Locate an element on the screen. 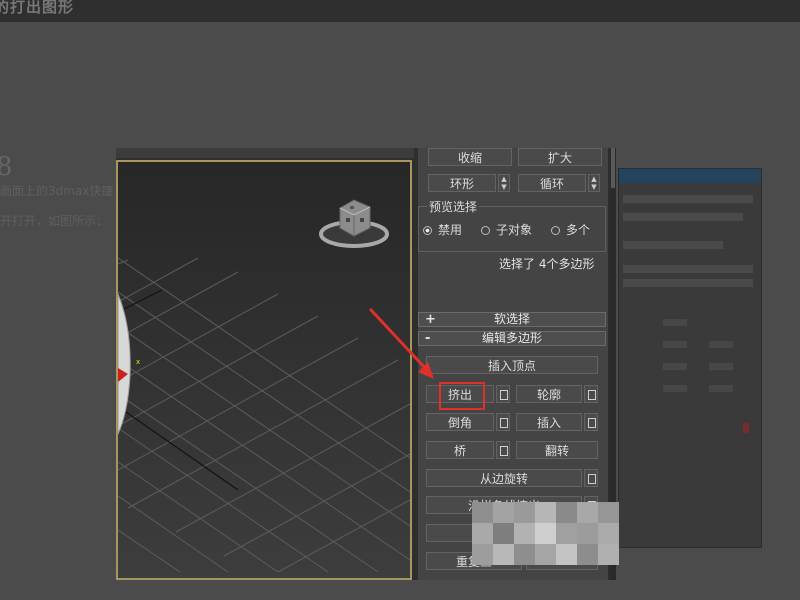 The width and height of the screenshot is (800, 600). annotation-layer is located at coordinates (401, 343).